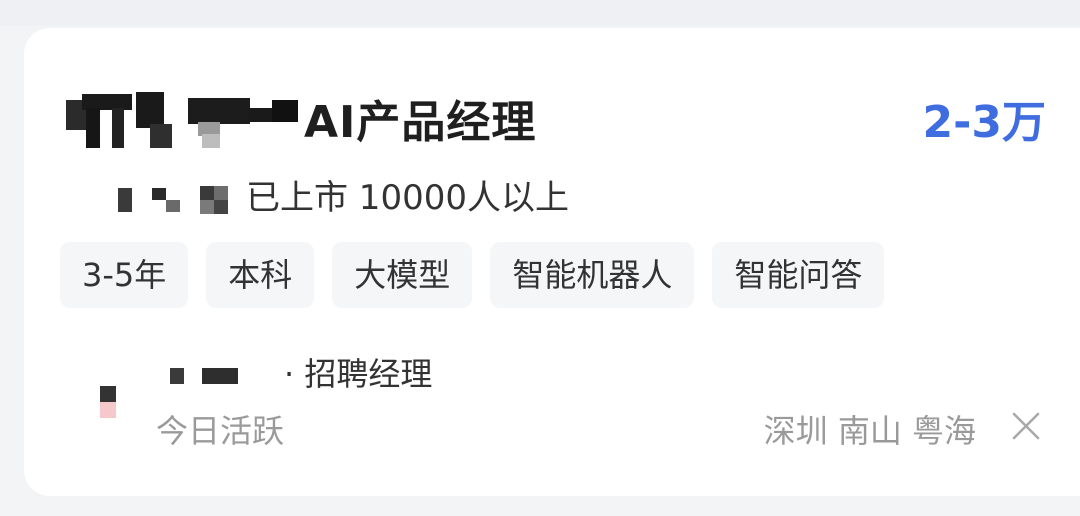 This screenshot has height=516, width=1080. I want to click on close-button, so click(1026, 426).